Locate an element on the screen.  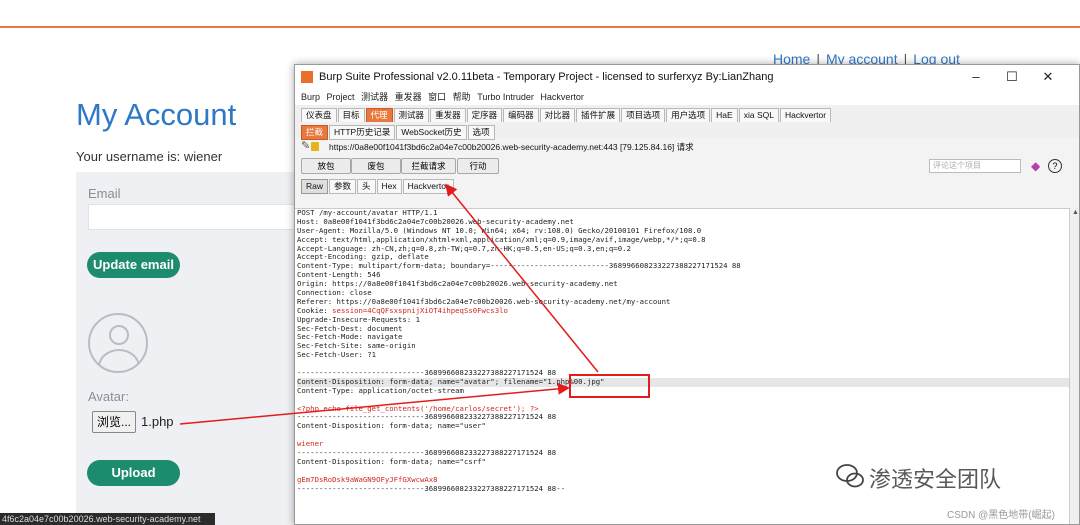
menu-intruder: 测试器 is located at coordinates (374, 97).